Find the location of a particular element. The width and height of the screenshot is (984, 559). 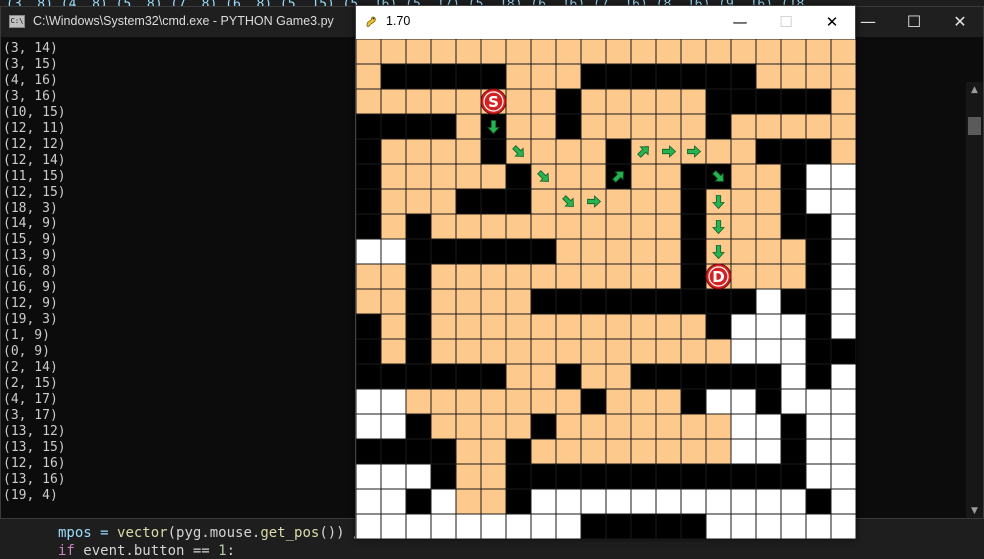

cmd-scrollbar: ▲ ▼ is located at coordinates (974, 277).